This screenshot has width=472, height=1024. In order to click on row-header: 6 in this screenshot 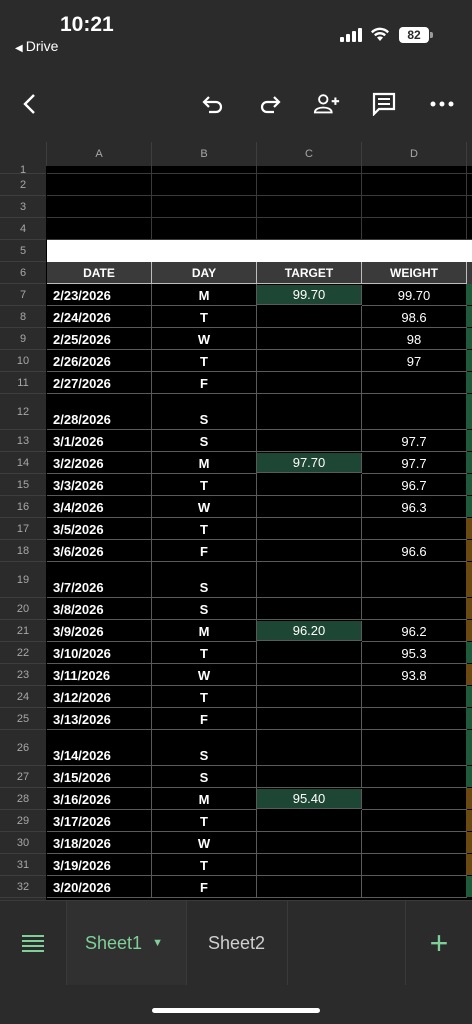, I will do `click(23, 273)`.